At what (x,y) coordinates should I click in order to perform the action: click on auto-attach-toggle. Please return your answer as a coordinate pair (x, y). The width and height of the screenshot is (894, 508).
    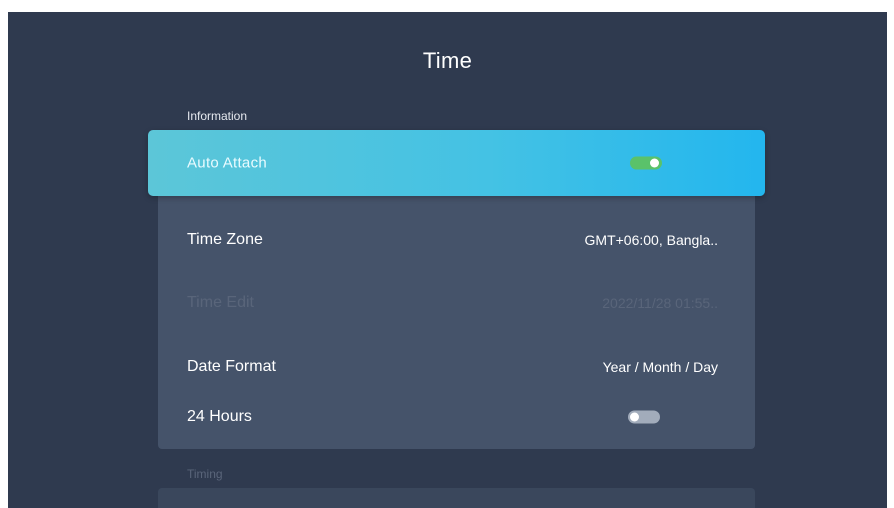
    Looking at the image, I should click on (646, 163).